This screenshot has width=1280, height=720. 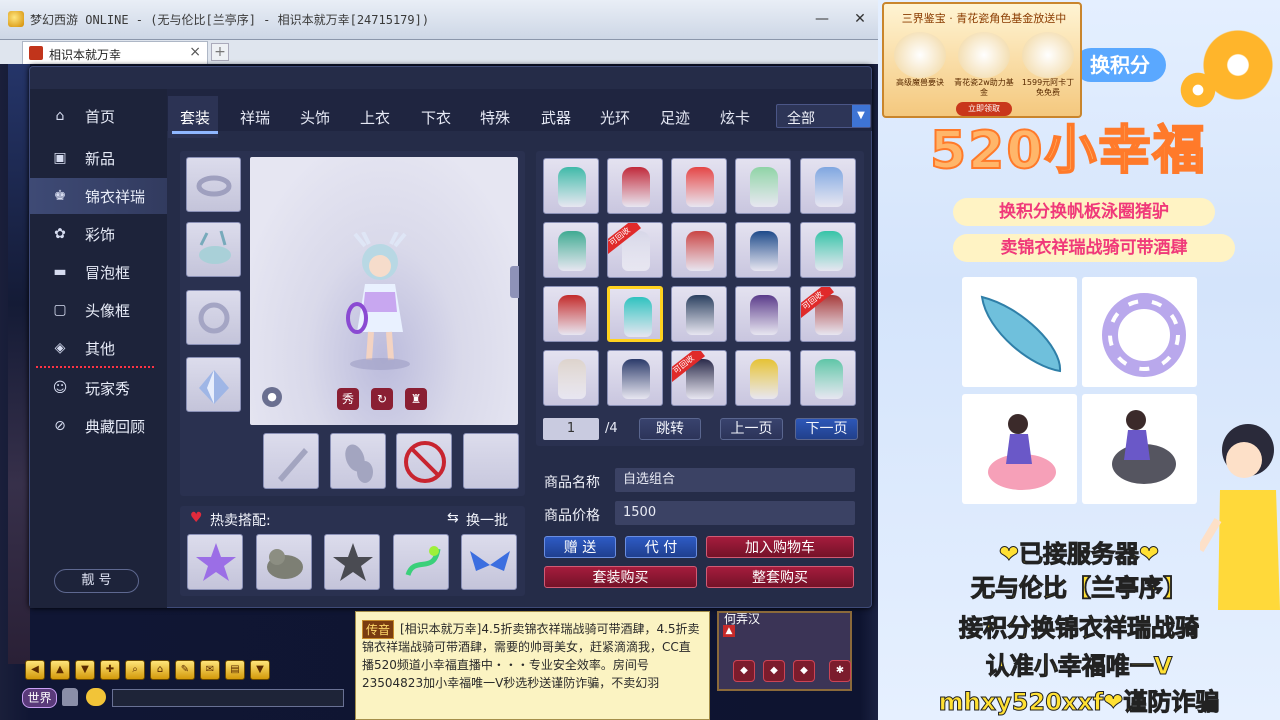 What do you see at coordinates (1139, 332) in the screenshot?
I see `ad-card-ring` at bounding box center [1139, 332].